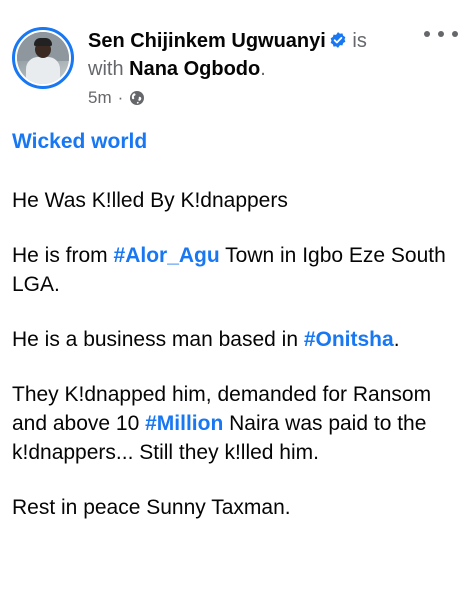  I want to click on post-meta: 5m ·, so click(116, 98).